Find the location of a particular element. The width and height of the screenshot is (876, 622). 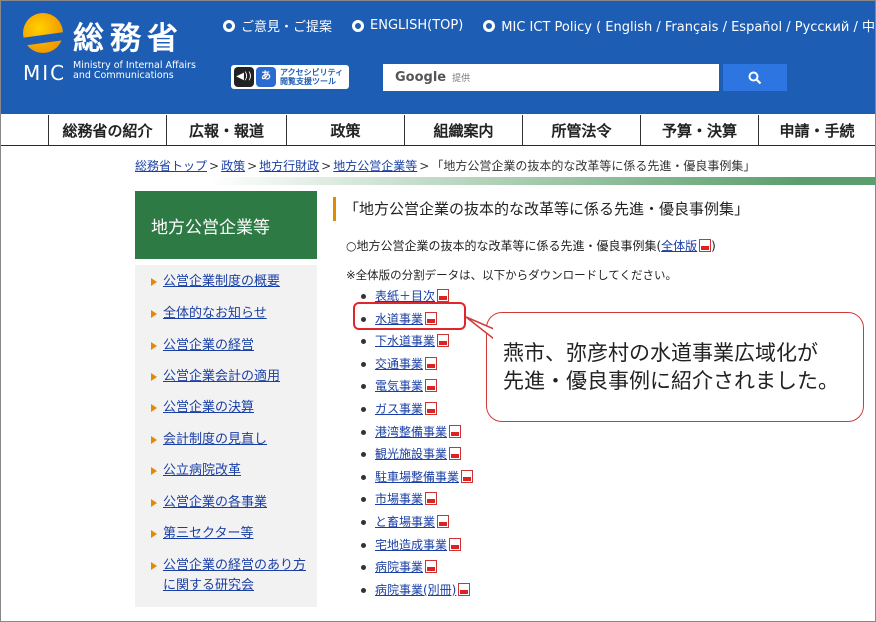

document-link: 市場事業 is located at coordinates (399, 499).